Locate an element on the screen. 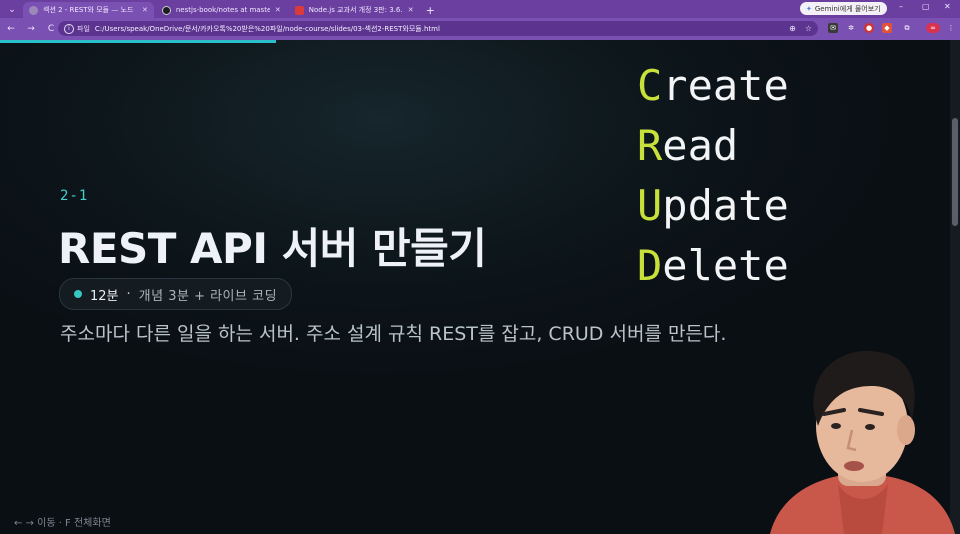 The width and height of the screenshot is (960, 534). extension-red-icon: ● is located at coordinates (869, 28).